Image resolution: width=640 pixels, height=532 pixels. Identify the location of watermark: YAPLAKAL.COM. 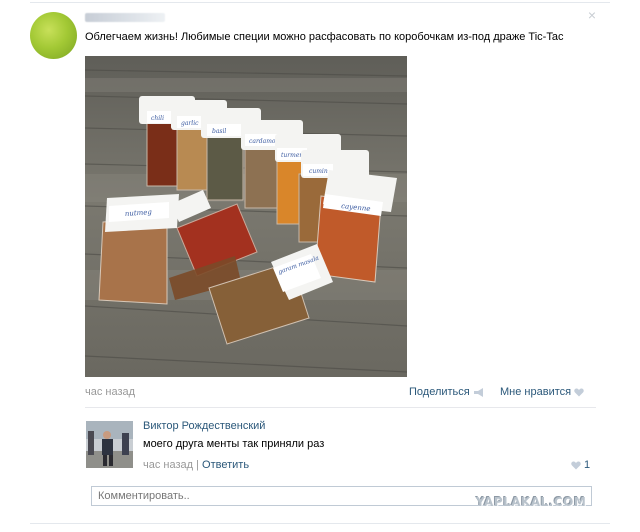
(531, 502).